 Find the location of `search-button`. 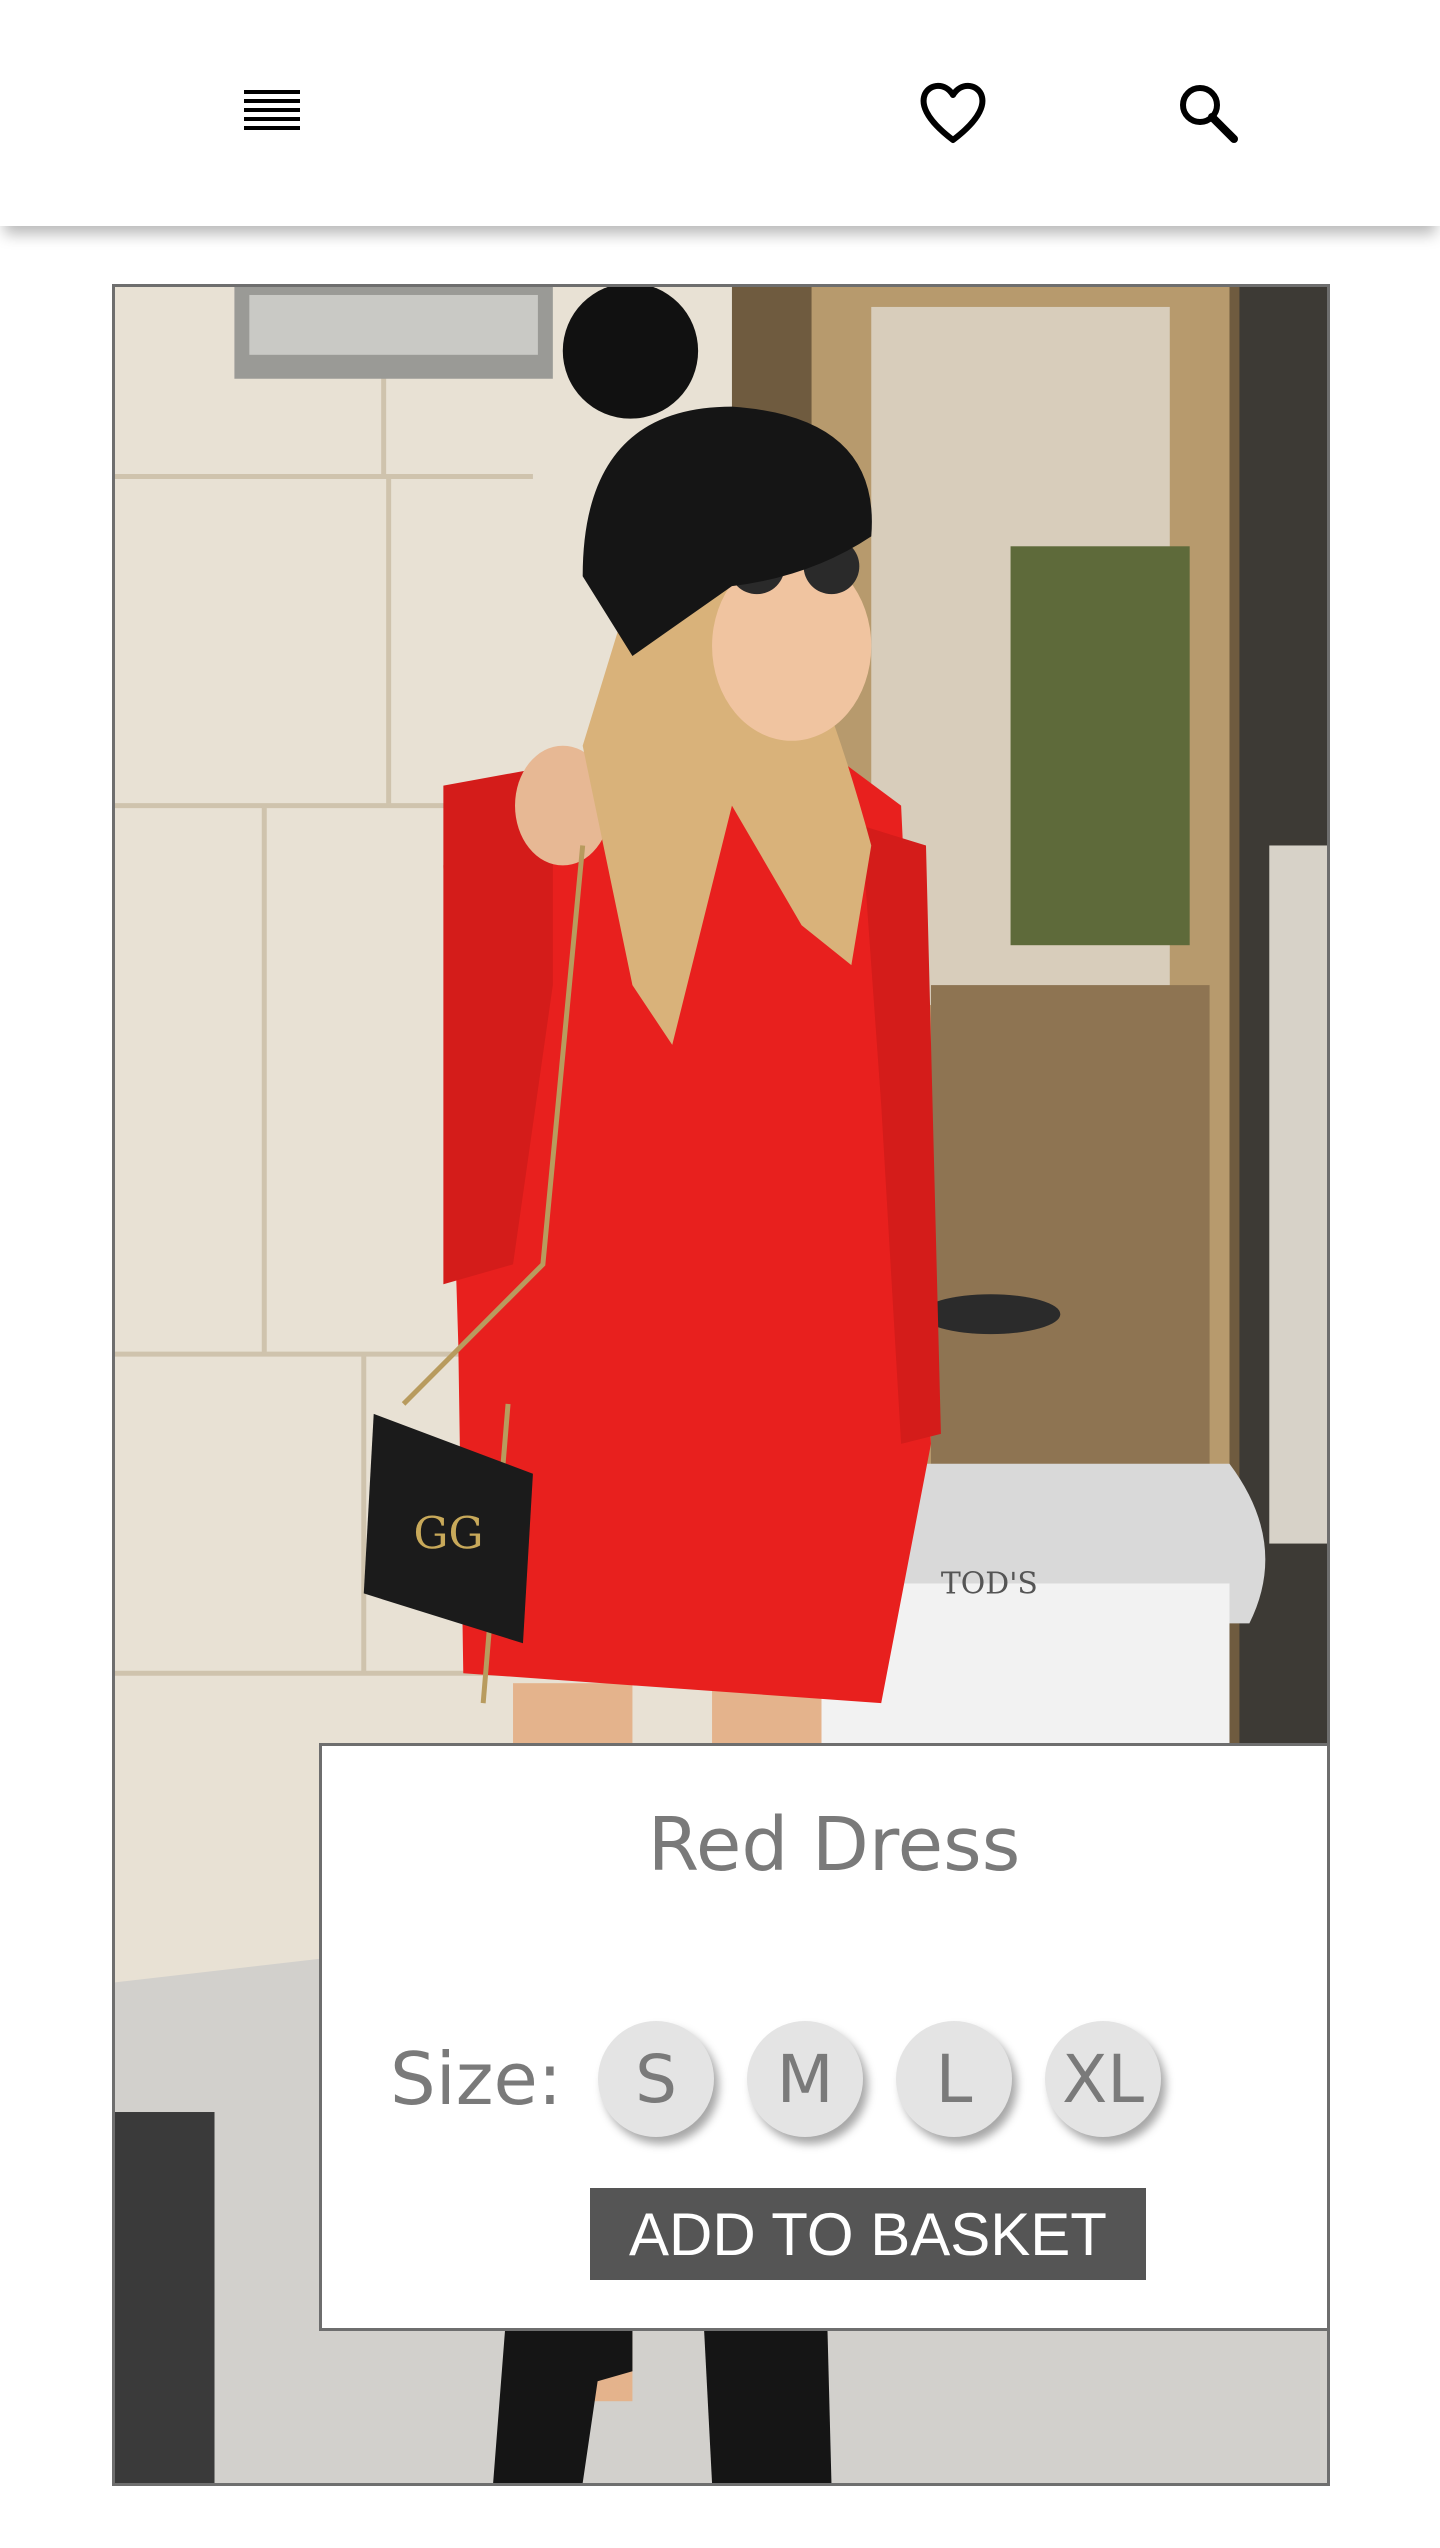

search-button is located at coordinates (1208, 113).